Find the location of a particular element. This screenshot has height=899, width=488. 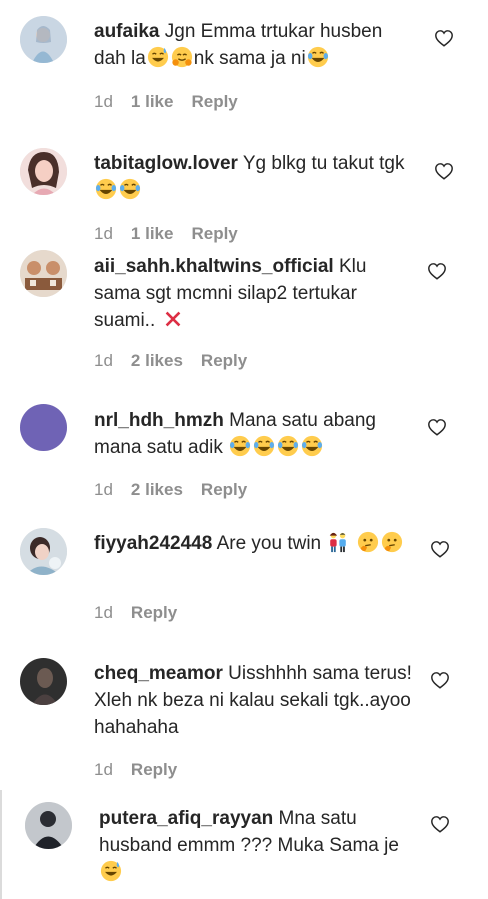

comment-body-continued: nk sama ja ni is located at coordinates (249, 58).